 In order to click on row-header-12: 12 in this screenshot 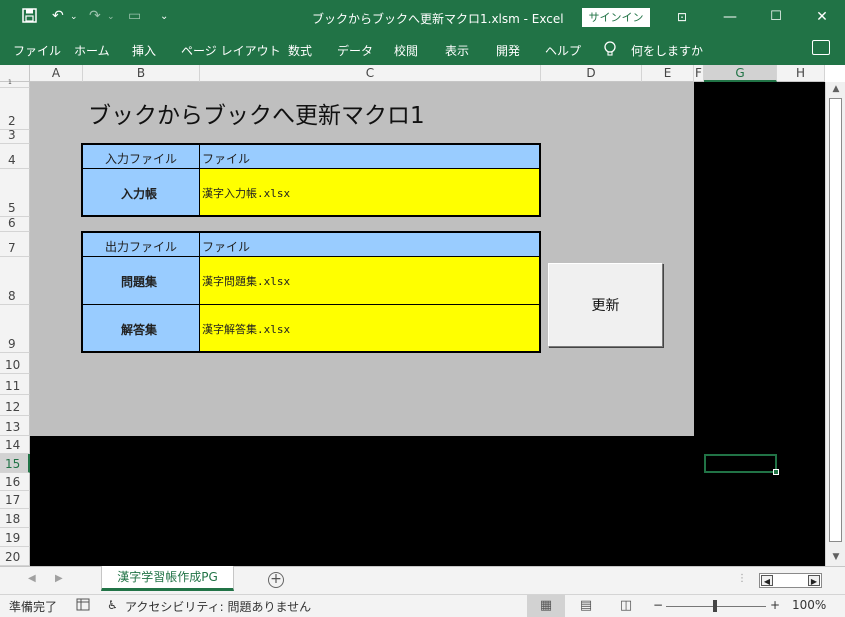, I will do `click(15, 405)`.